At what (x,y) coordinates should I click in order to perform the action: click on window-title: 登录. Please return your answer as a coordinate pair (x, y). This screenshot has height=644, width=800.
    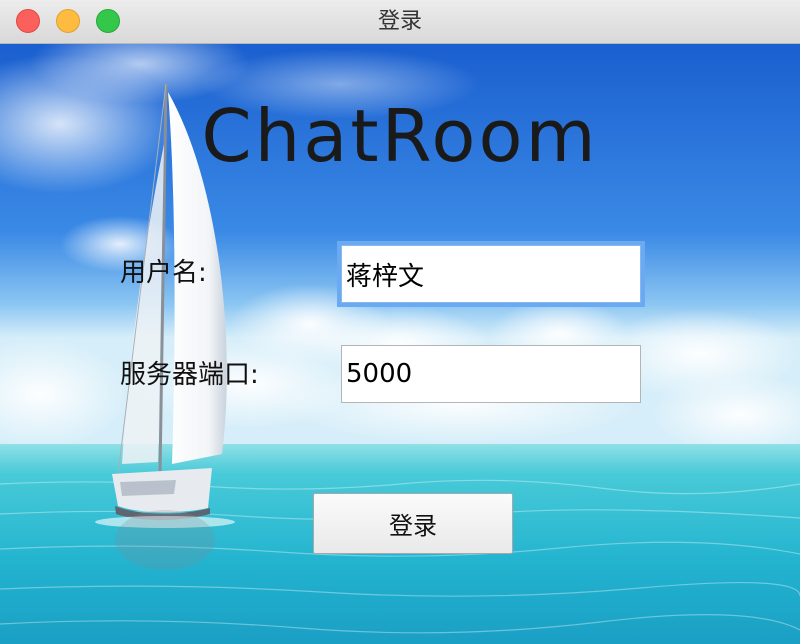
    Looking at the image, I should click on (399, 21).